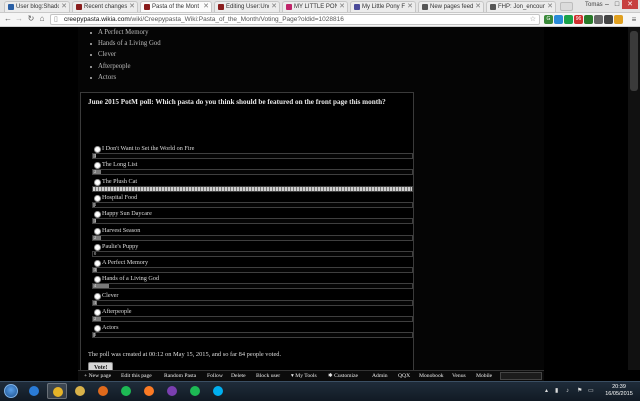 The width and height of the screenshot is (640, 401). I want to click on poll-option: Afterpeople 2, so click(250, 316).